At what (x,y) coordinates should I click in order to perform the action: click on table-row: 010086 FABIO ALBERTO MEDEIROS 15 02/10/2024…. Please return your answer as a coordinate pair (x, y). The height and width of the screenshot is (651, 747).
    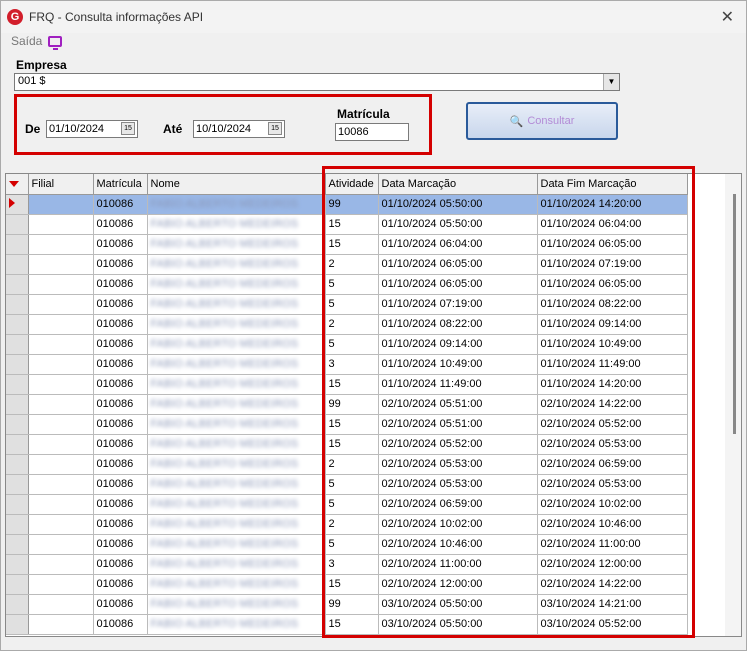
    Looking at the image, I should click on (347, 424).